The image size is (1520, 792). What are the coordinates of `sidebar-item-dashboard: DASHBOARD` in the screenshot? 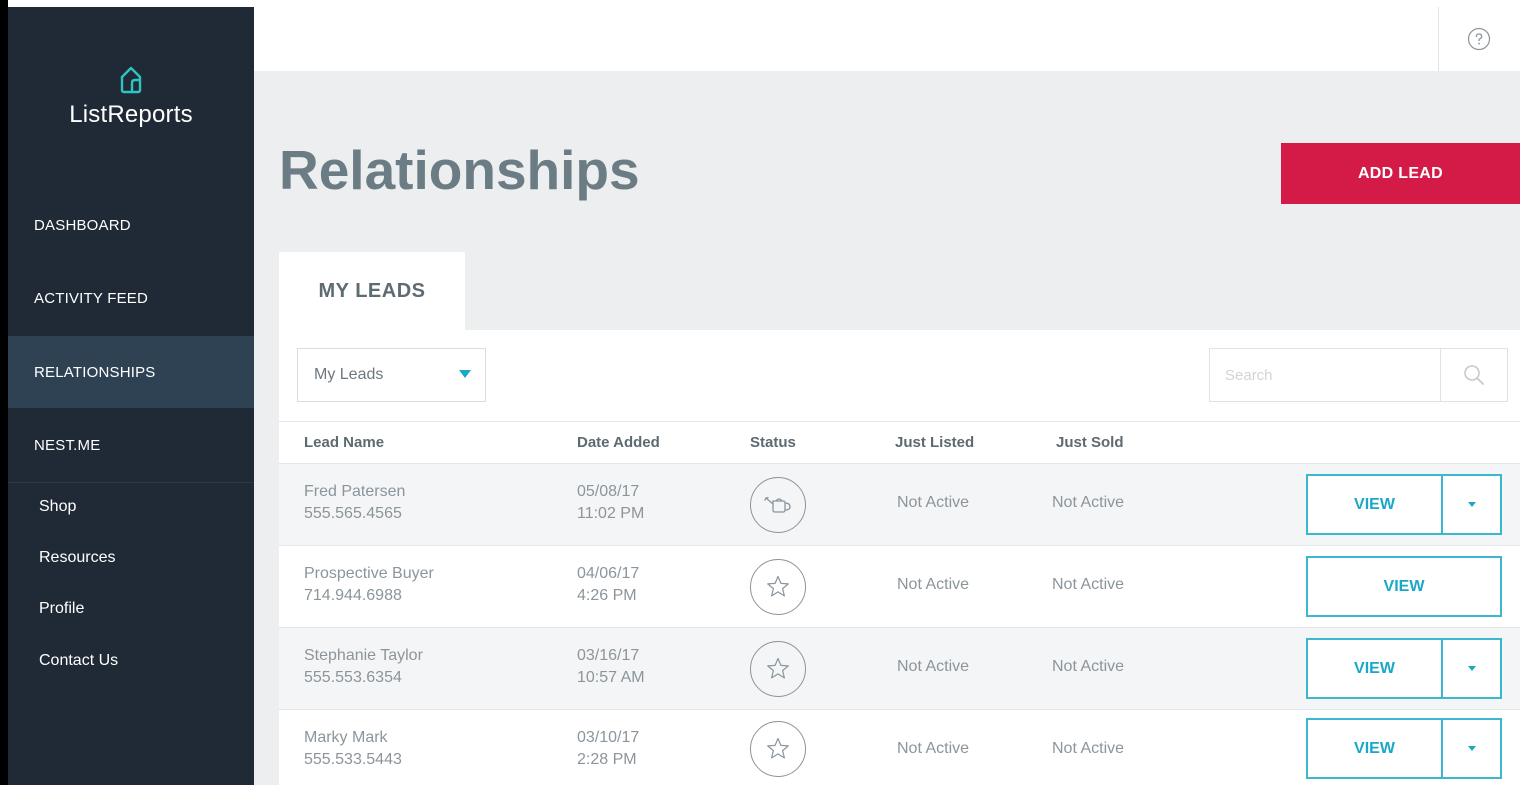 It's located at (131, 225).